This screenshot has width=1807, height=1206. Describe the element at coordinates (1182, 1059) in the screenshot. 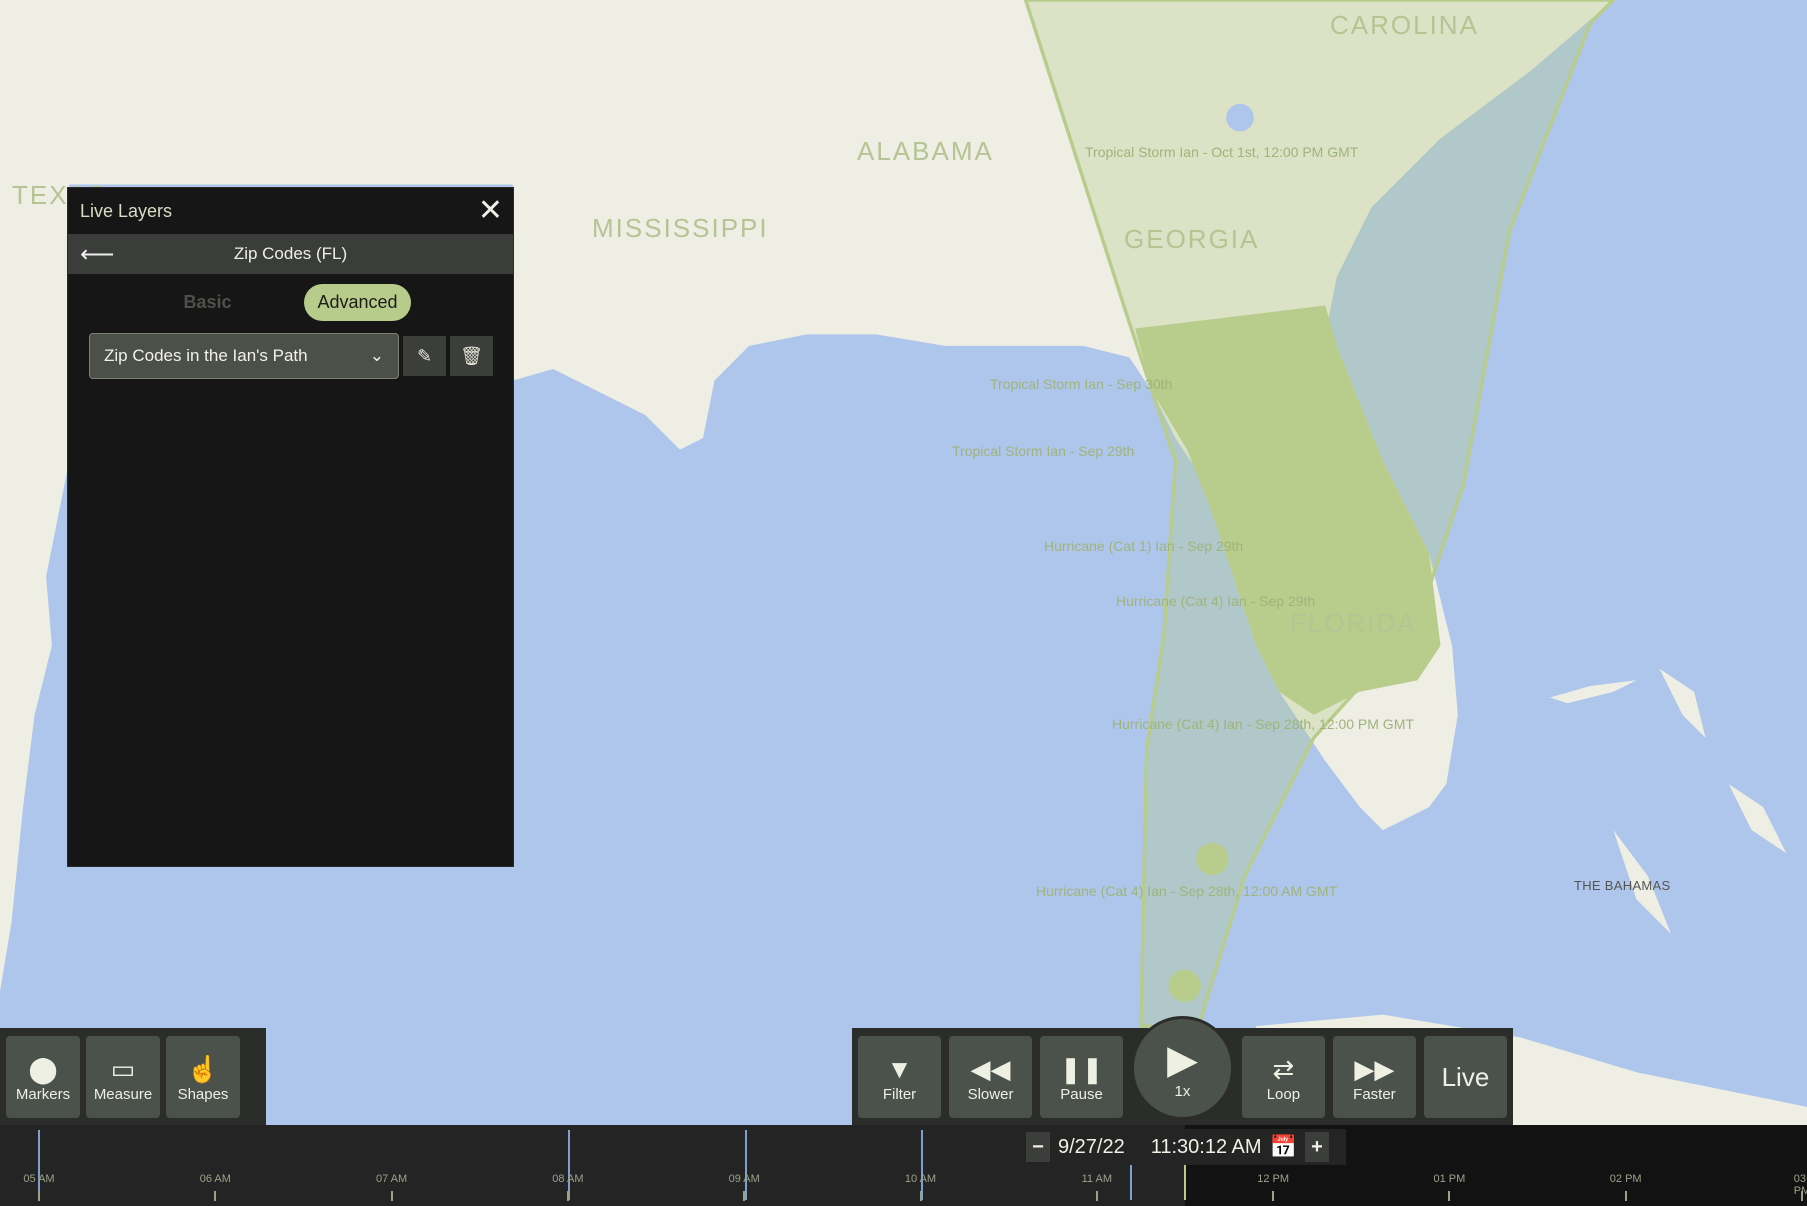

I see `play-icon: ▶` at that location.